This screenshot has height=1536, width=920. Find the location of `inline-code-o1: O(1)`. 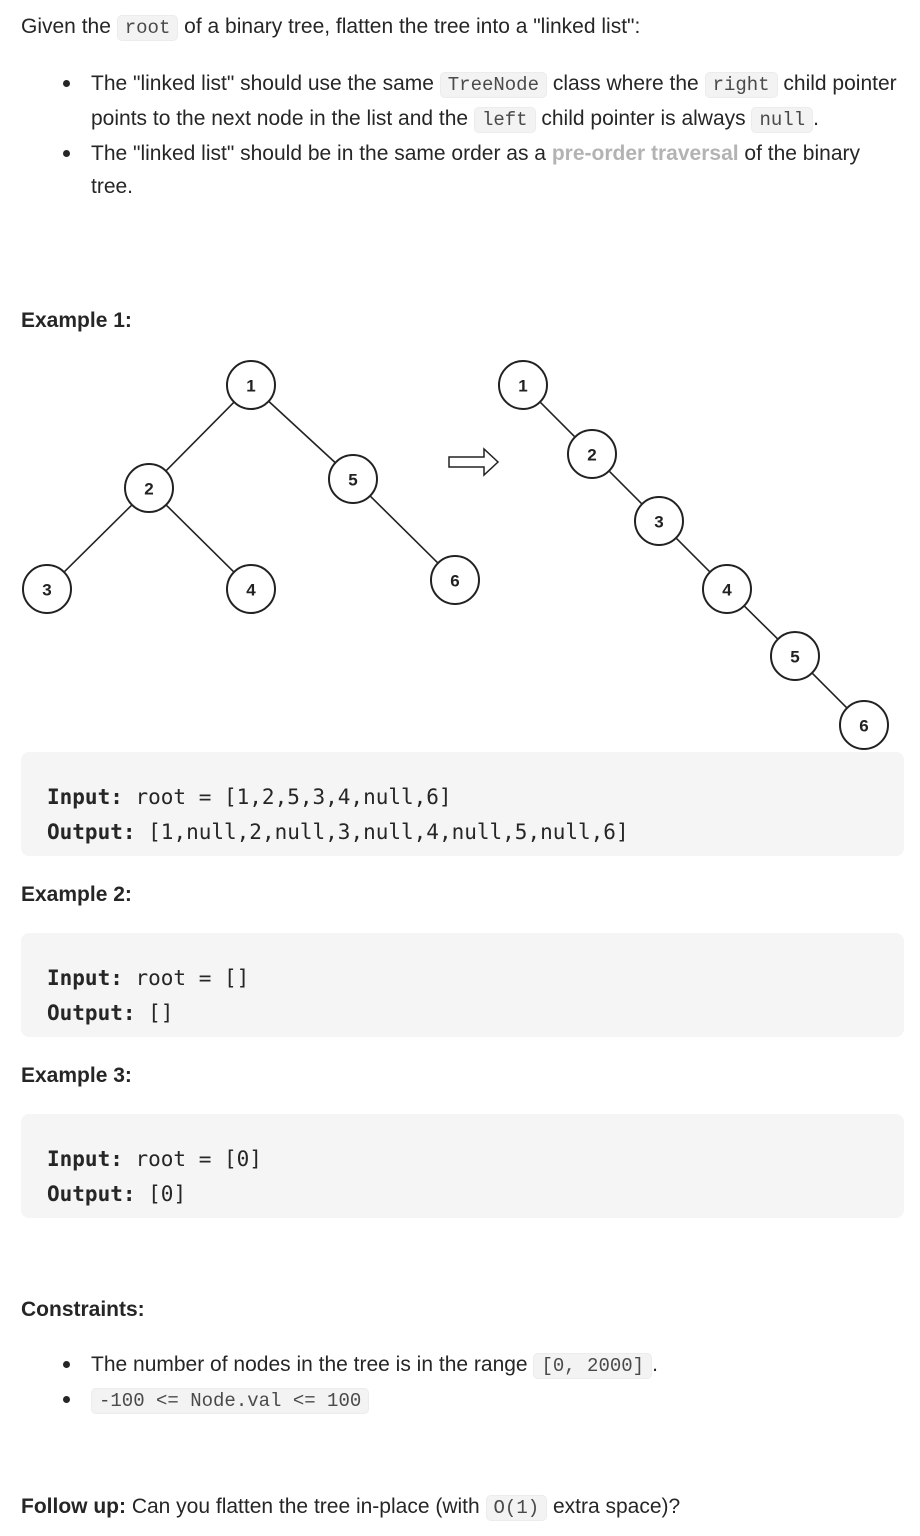

inline-code-o1: O(1) is located at coordinates (516, 1508).